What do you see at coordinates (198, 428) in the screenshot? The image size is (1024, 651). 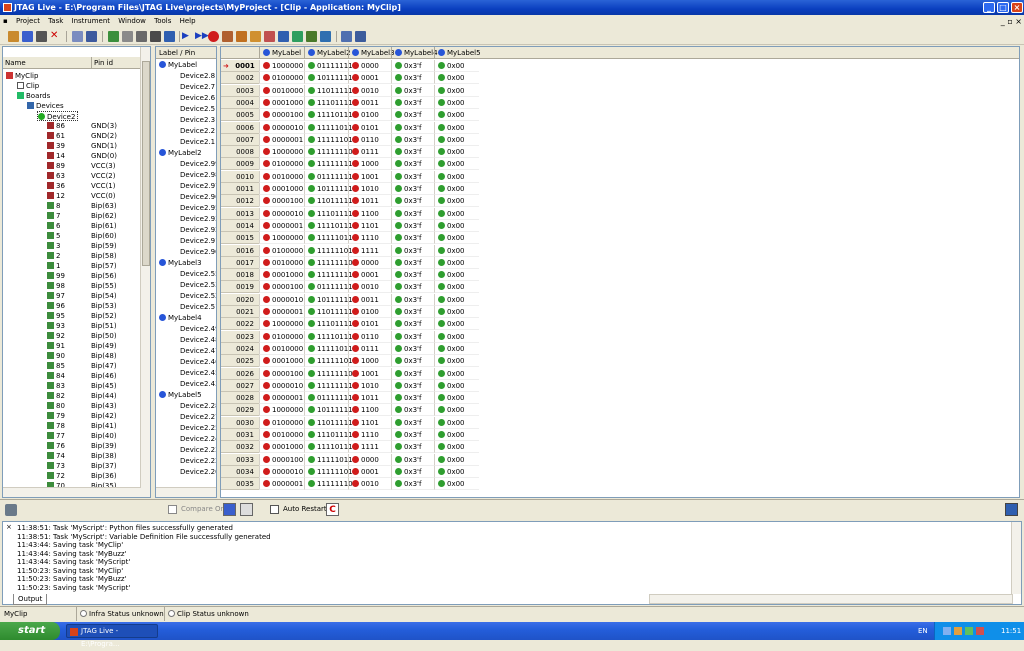 I see `label-pin-item: Device2.25` at bounding box center [198, 428].